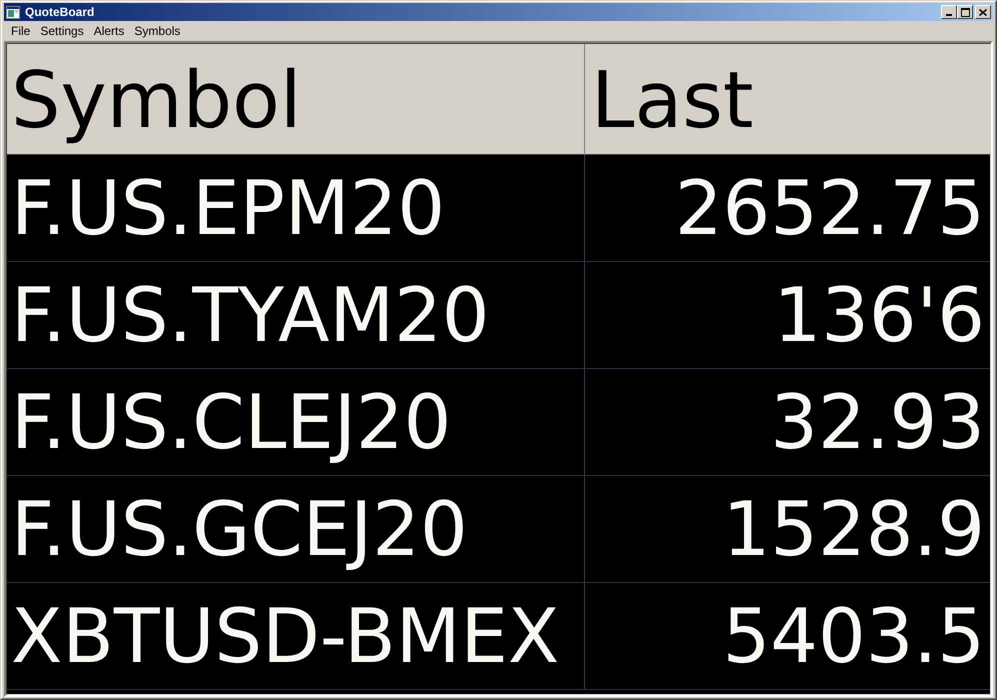 This screenshot has width=997, height=700. What do you see at coordinates (21, 31) in the screenshot?
I see `menu-item: File` at bounding box center [21, 31].